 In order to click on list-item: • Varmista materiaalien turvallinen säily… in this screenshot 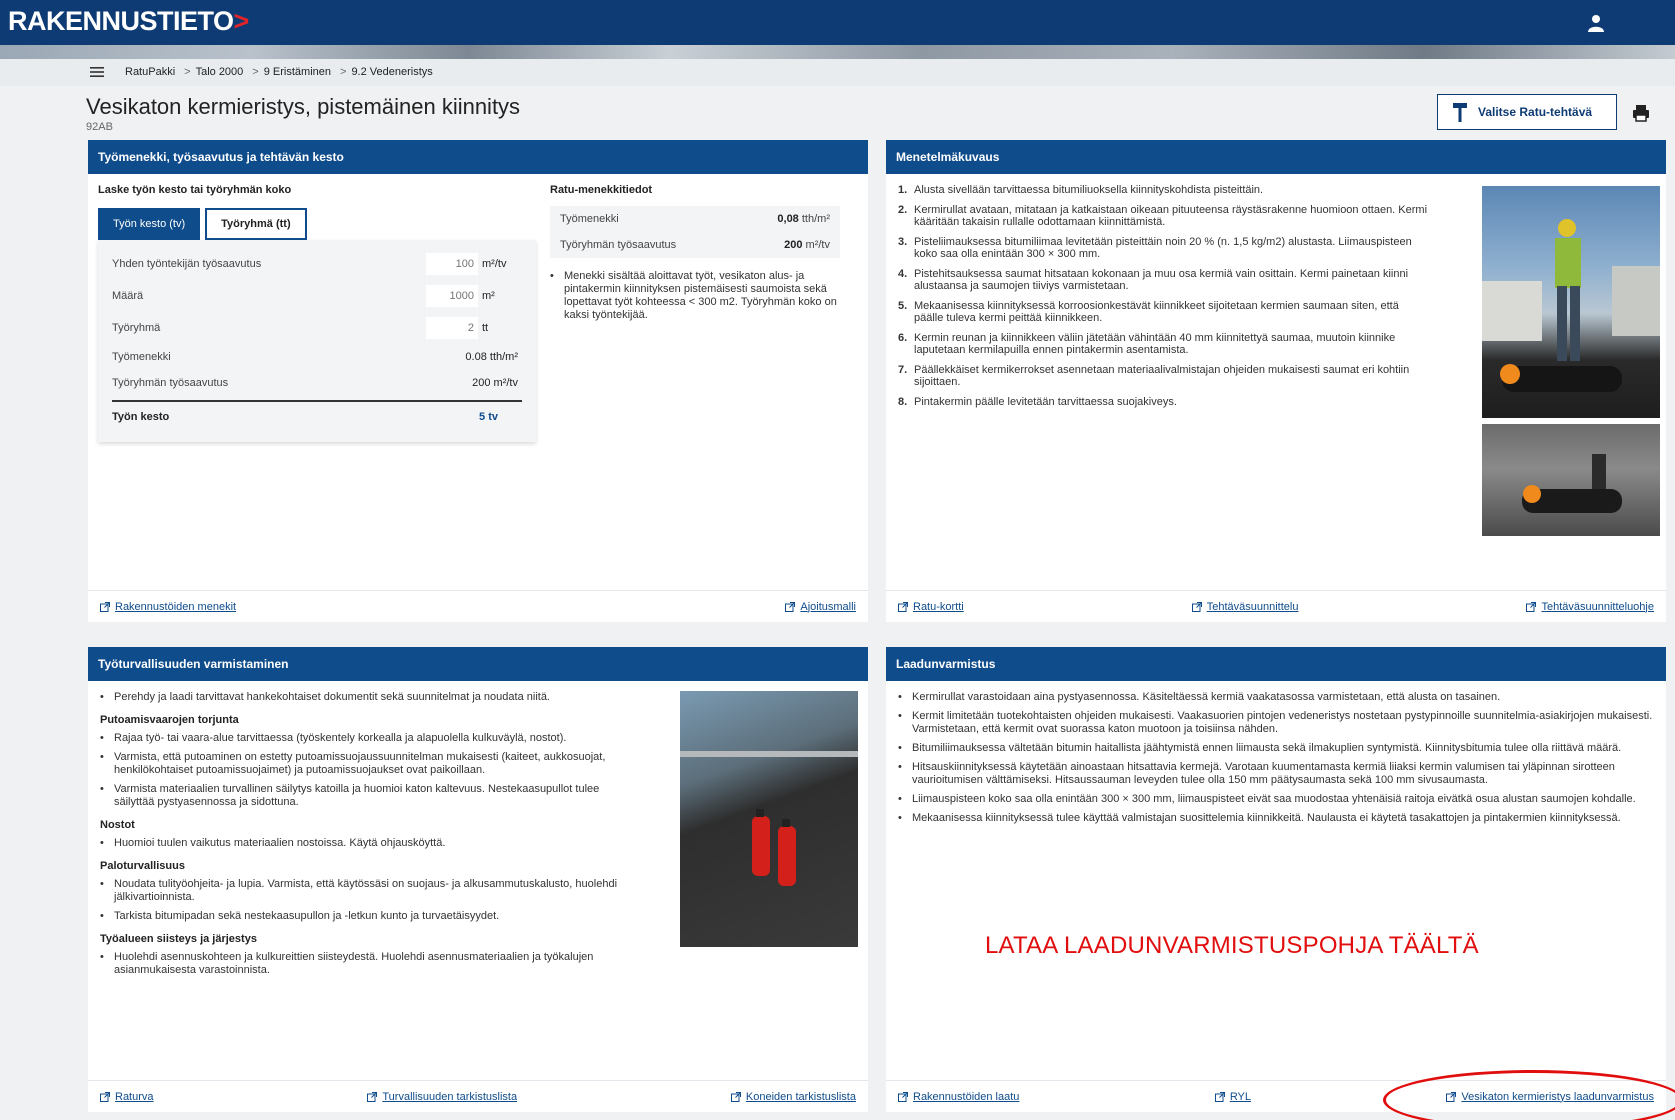, I will do `click(350, 795)`.